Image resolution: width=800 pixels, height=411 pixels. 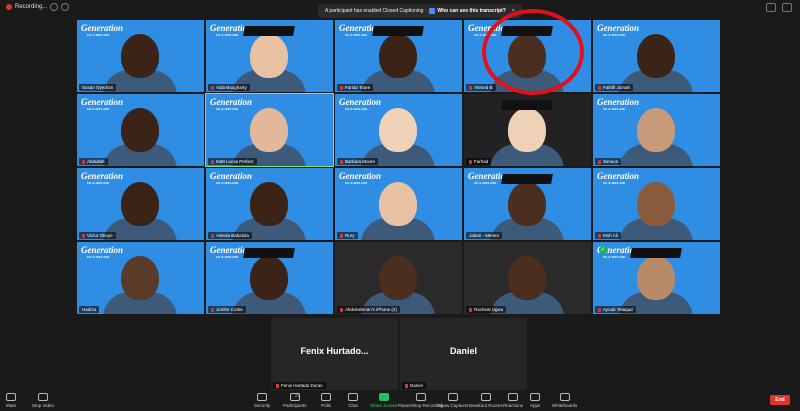 I want to click on participant-name-label: Rory, so click(x=347, y=235).